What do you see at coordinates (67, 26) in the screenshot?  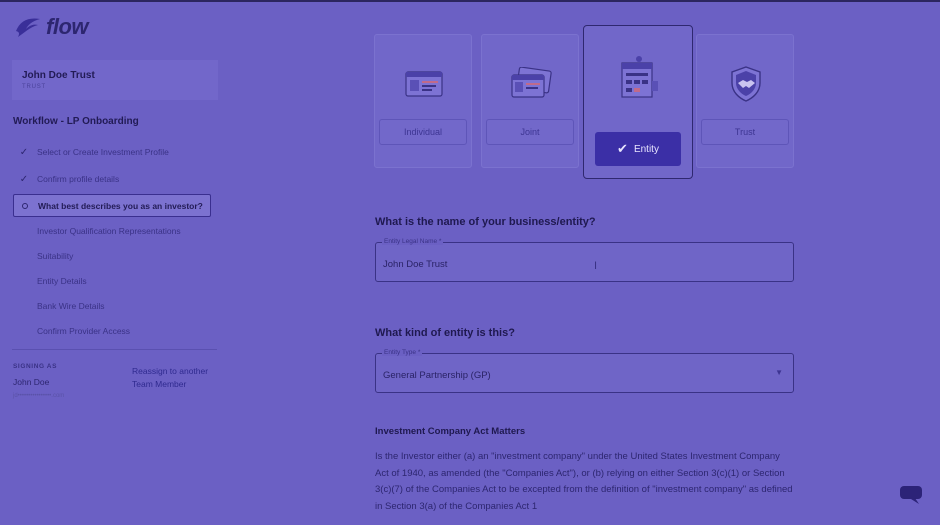 I see `logo-text: flow` at bounding box center [67, 26].